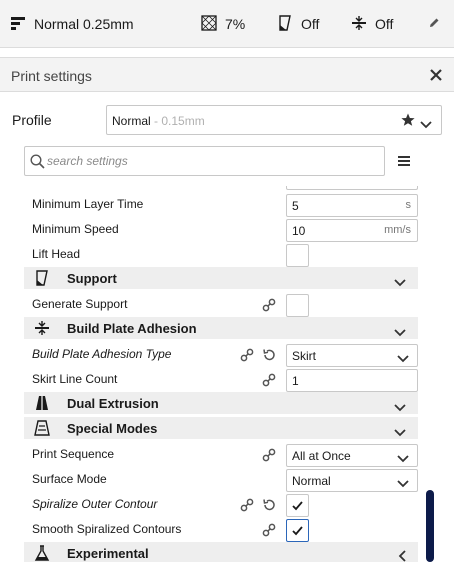 The width and height of the screenshot is (454, 562). I want to click on category-special-modes: Special Modes, so click(221, 428).